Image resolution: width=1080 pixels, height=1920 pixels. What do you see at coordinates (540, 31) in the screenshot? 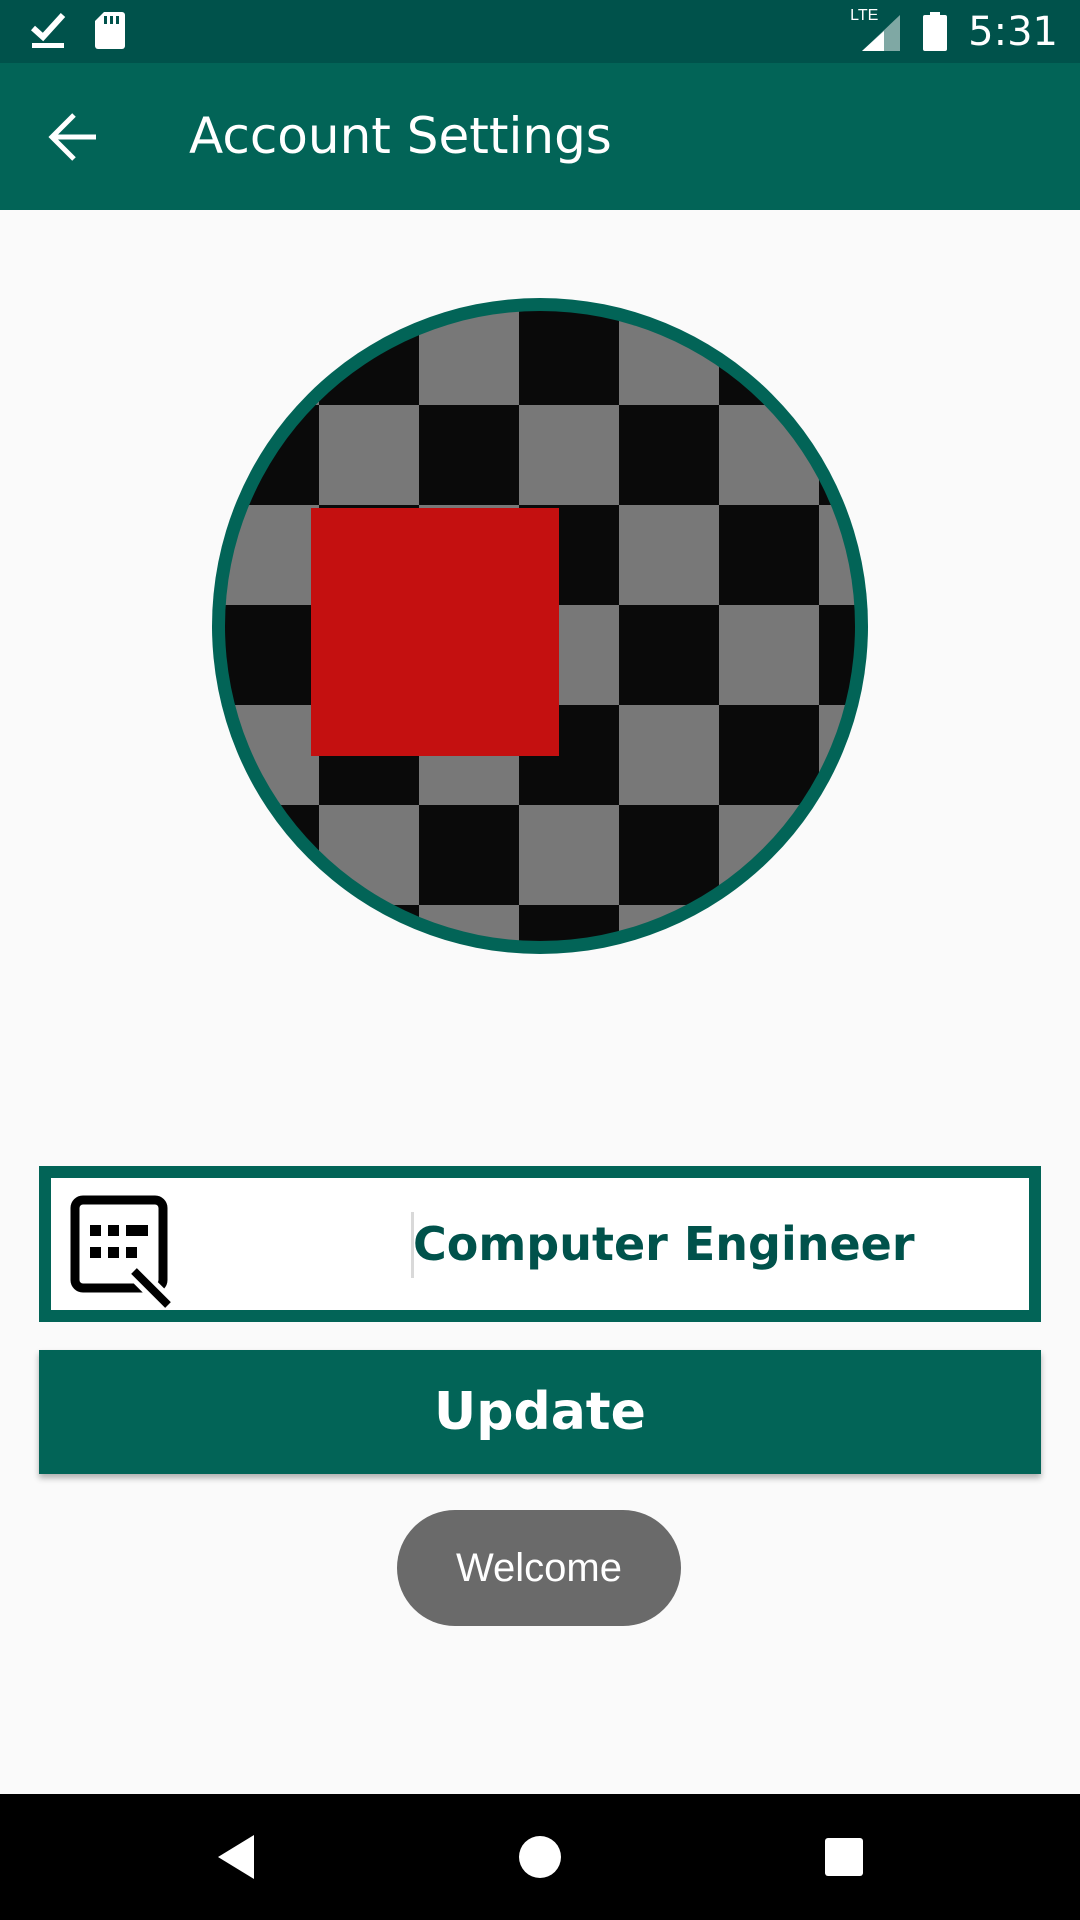
I see `status-bar: LTE 5:31` at bounding box center [540, 31].